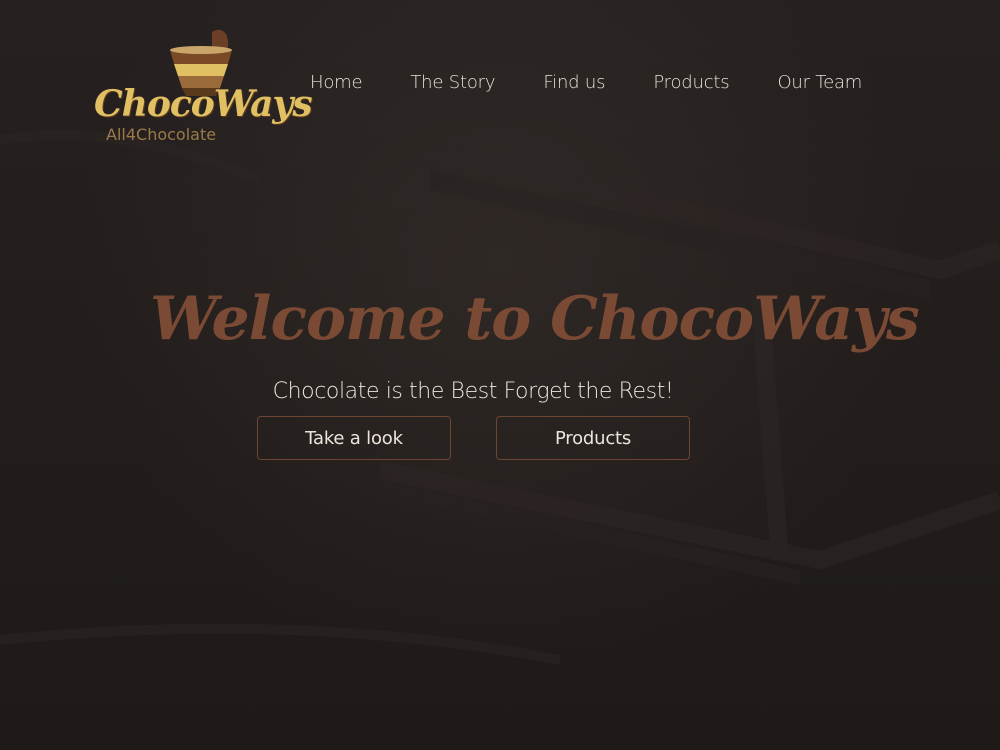 The image size is (1000, 750). What do you see at coordinates (203, 104) in the screenshot?
I see `logo-wordmark: ChocoWays` at bounding box center [203, 104].